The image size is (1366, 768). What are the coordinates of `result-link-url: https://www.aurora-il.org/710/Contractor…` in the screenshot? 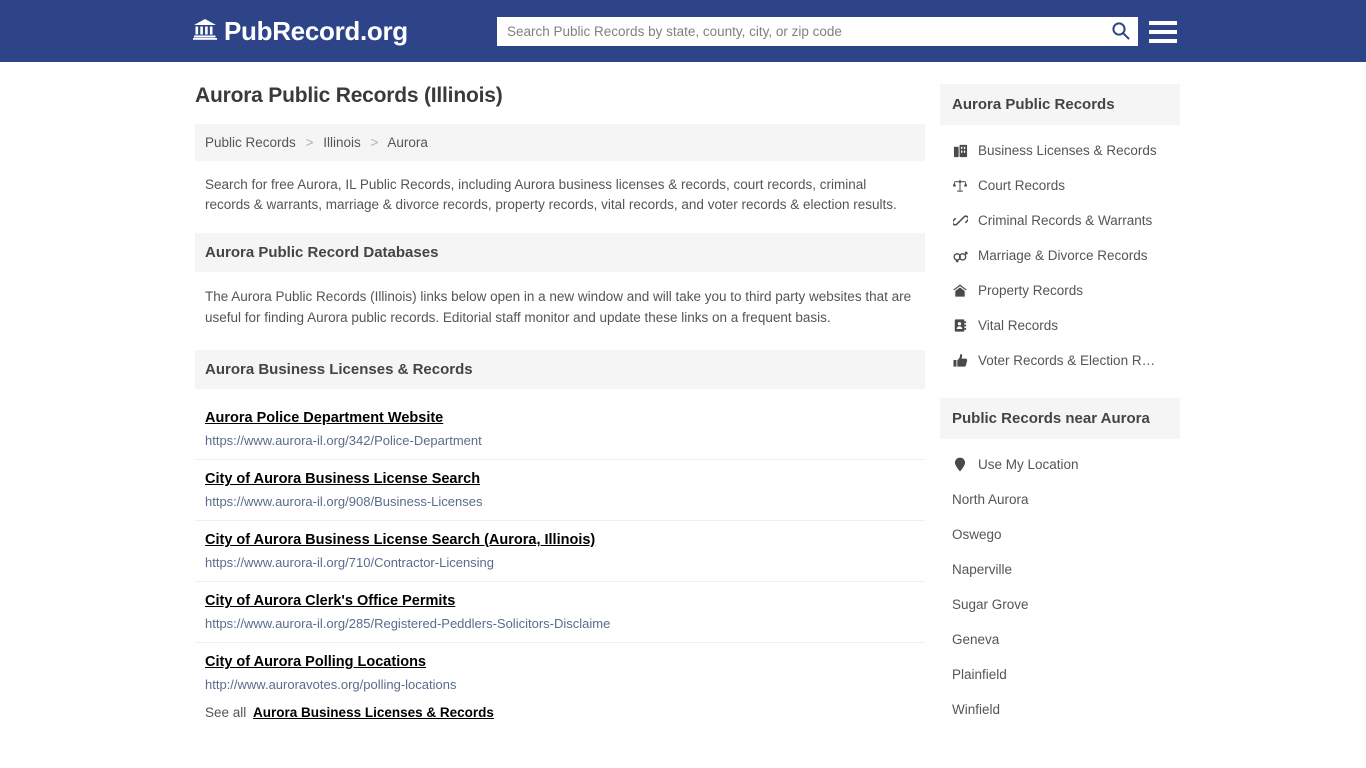 It's located at (560, 562).